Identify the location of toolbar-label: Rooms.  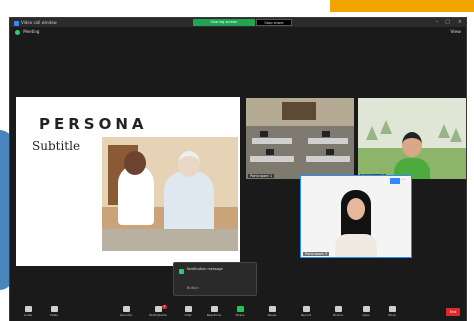
(338, 315).